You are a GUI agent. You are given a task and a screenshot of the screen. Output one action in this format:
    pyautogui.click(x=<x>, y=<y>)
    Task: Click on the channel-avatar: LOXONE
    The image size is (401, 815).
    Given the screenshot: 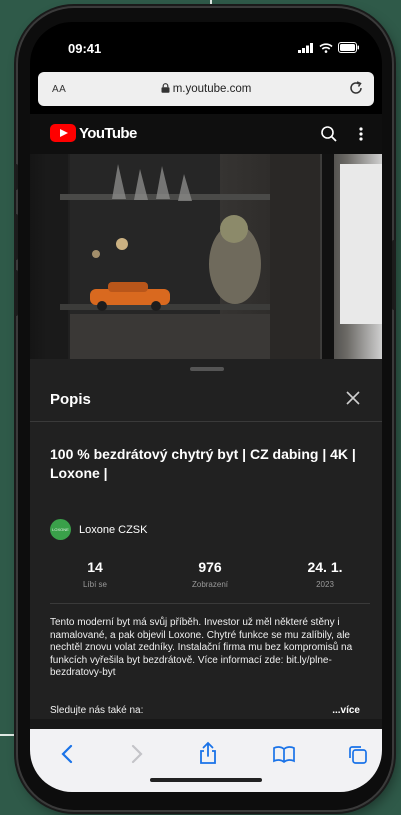 What is the action you would take?
    pyautogui.click(x=60, y=529)
    